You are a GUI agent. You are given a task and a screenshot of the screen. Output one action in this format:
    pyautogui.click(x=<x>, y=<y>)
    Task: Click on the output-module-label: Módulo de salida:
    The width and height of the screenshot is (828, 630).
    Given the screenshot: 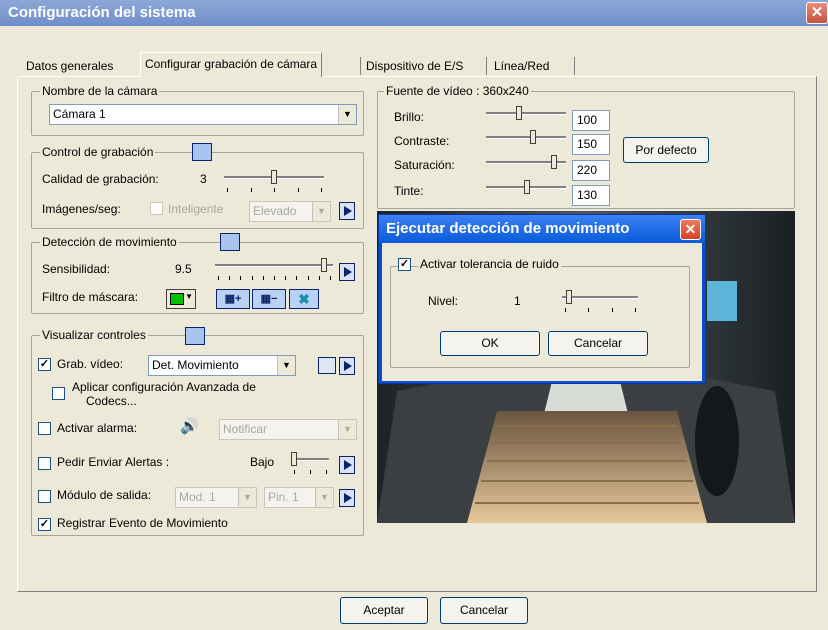 What is the action you would take?
    pyautogui.click(x=104, y=495)
    